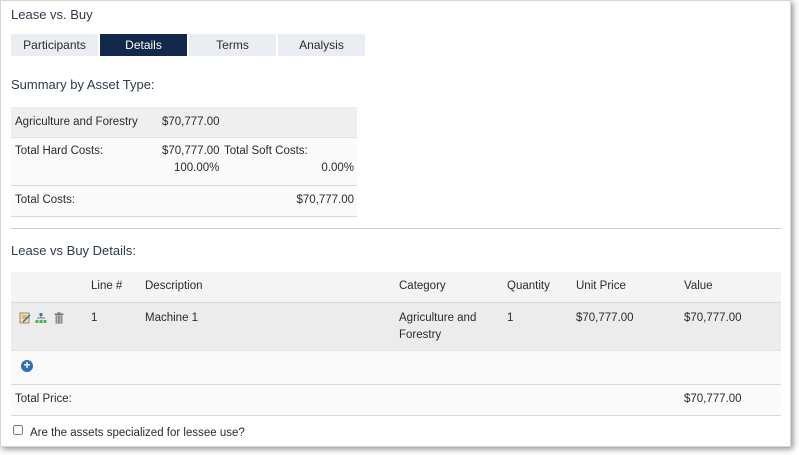  I want to click on summary-asset-row: Agriculture and Forestry $70,777.00, so click(184, 122).